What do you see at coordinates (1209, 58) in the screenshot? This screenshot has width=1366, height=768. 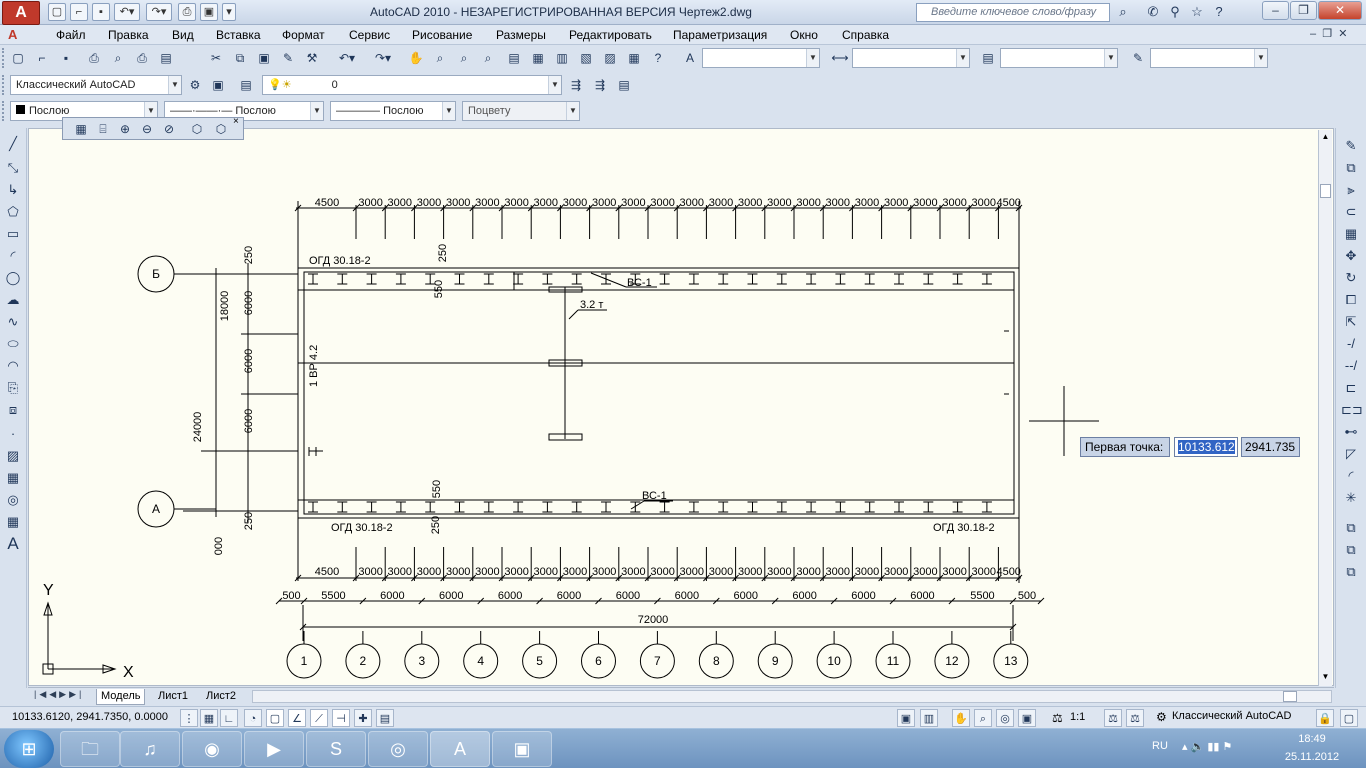 I see `mleader-style-select: ▼` at bounding box center [1209, 58].